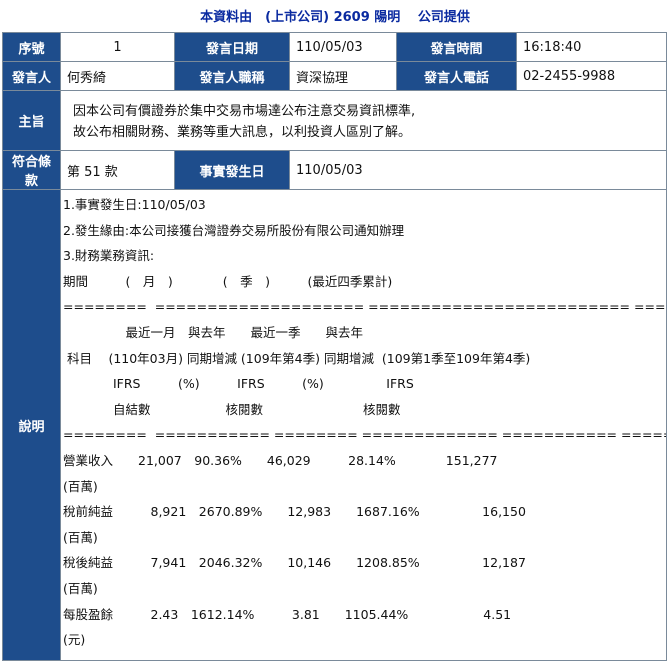 The height and width of the screenshot is (661, 670). Describe the element at coordinates (31, 120) in the screenshot. I see `subject-label: 主旨` at that location.